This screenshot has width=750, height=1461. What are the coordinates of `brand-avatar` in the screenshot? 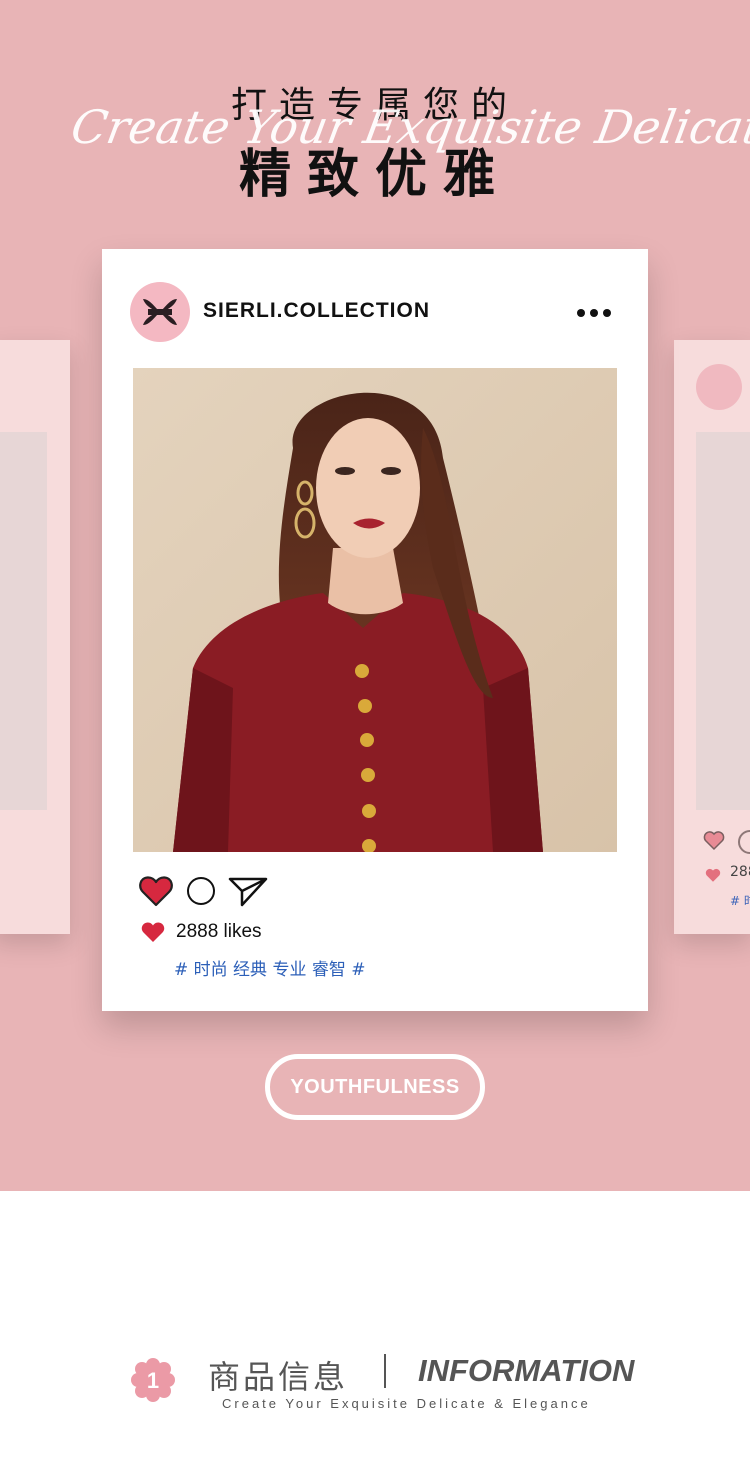 It's located at (160, 312).